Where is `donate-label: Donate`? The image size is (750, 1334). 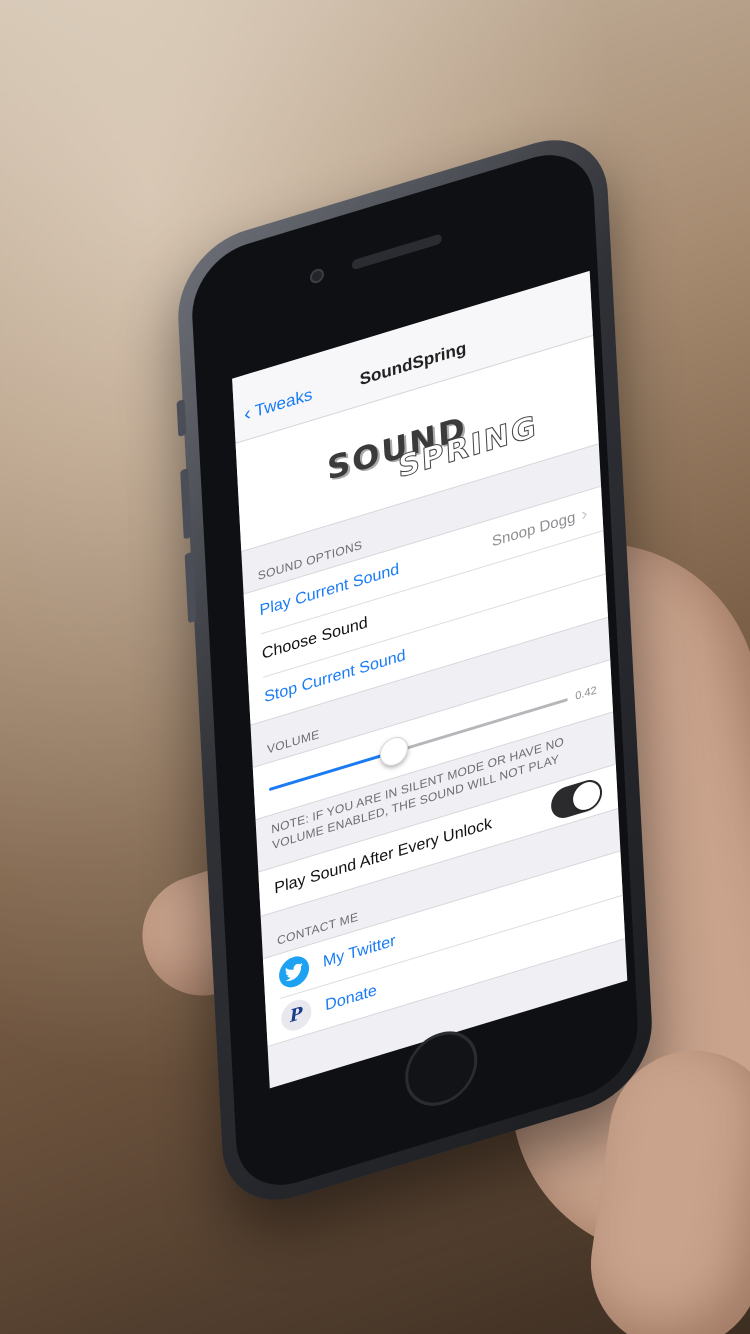
donate-label: Donate is located at coordinates (351, 998).